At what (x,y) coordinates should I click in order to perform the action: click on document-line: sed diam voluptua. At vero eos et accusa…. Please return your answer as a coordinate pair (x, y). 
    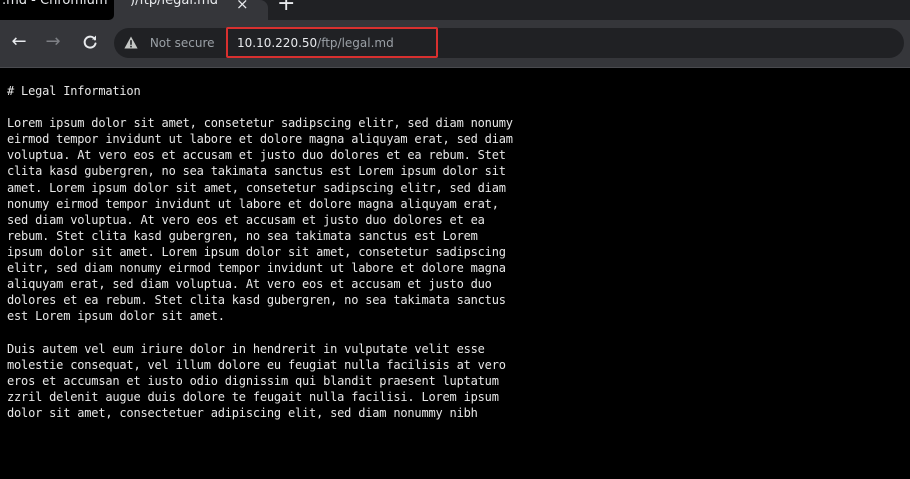
    Looking at the image, I should click on (246, 219).